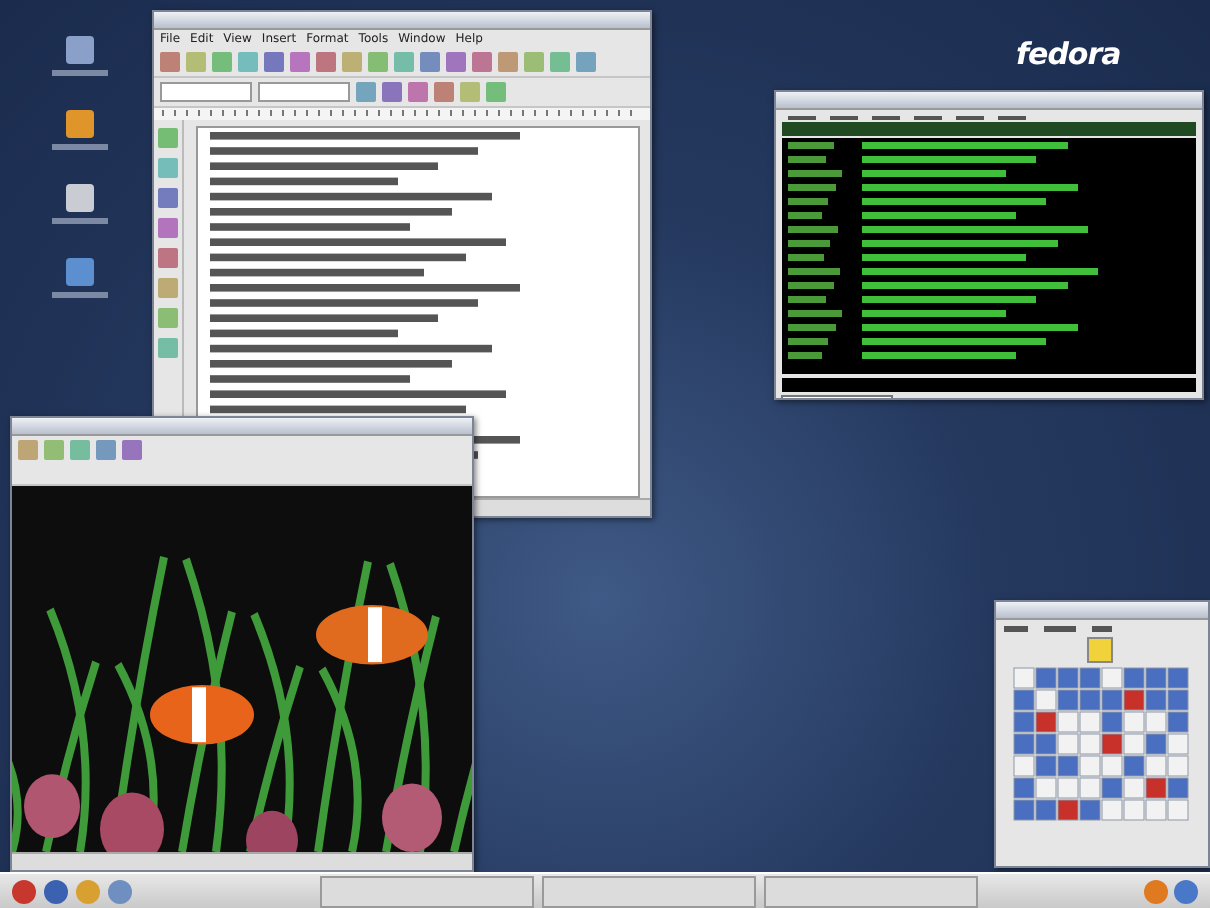 The width and height of the screenshot is (1210, 908). What do you see at coordinates (989, 128) in the screenshot?
I see `tab-bar` at bounding box center [989, 128].